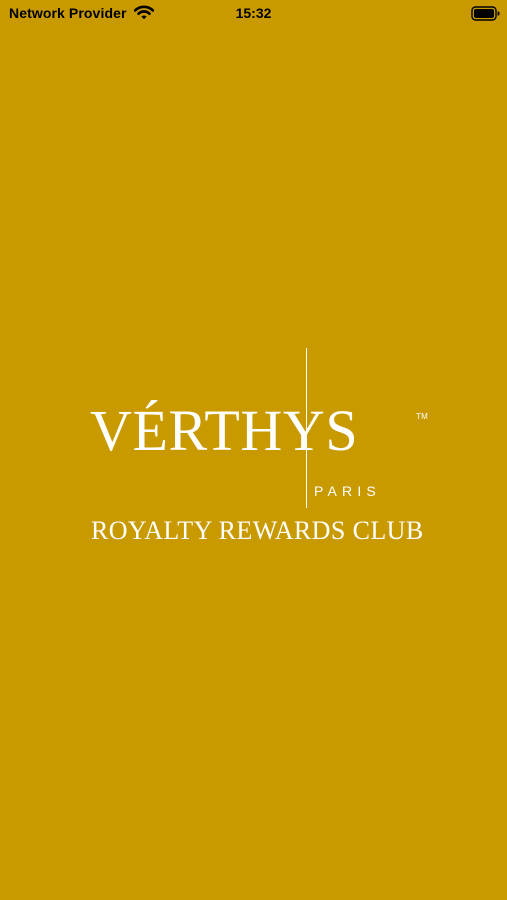 This screenshot has height=900, width=507. I want to click on clock: 15:32, so click(253, 13).